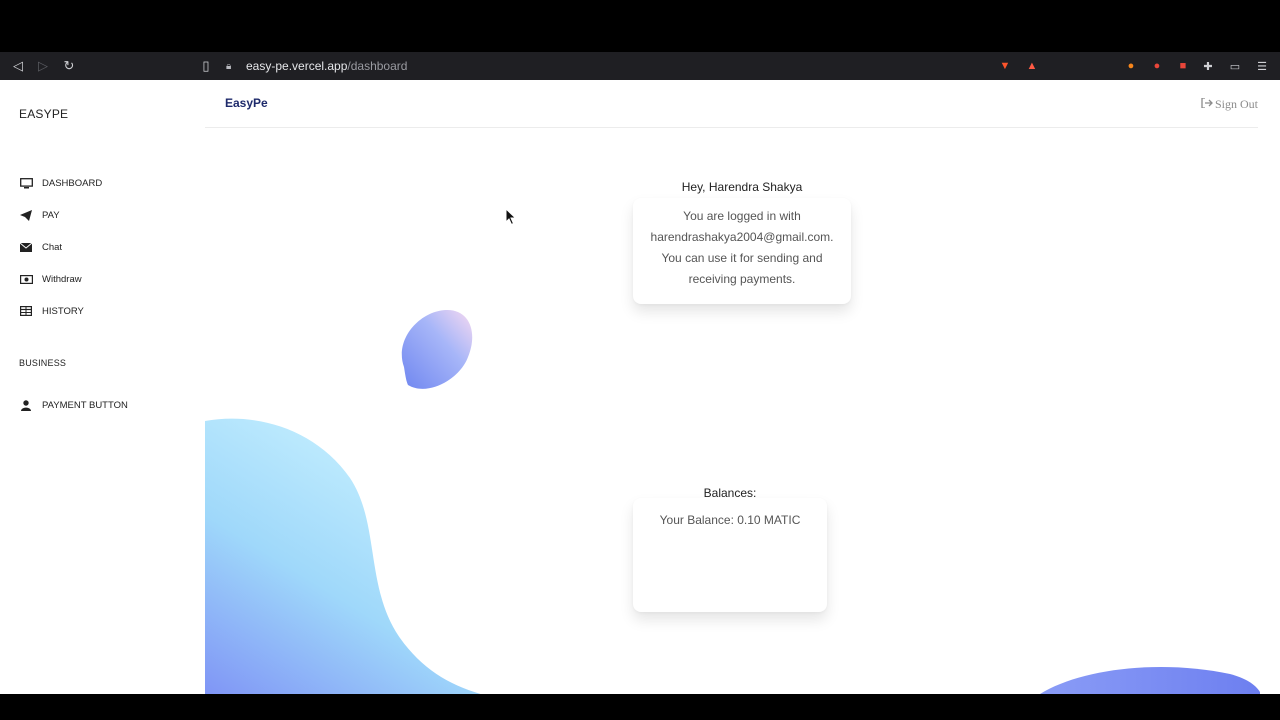  What do you see at coordinates (43, 114) in the screenshot?
I see `sidebar-brand: EASYPE` at bounding box center [43, 114].